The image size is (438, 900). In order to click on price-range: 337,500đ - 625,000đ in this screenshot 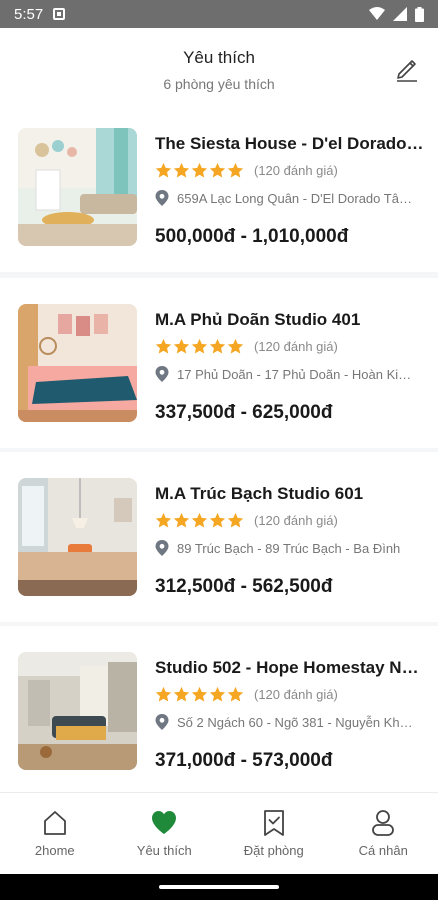, I will do `click(244, 412)`.